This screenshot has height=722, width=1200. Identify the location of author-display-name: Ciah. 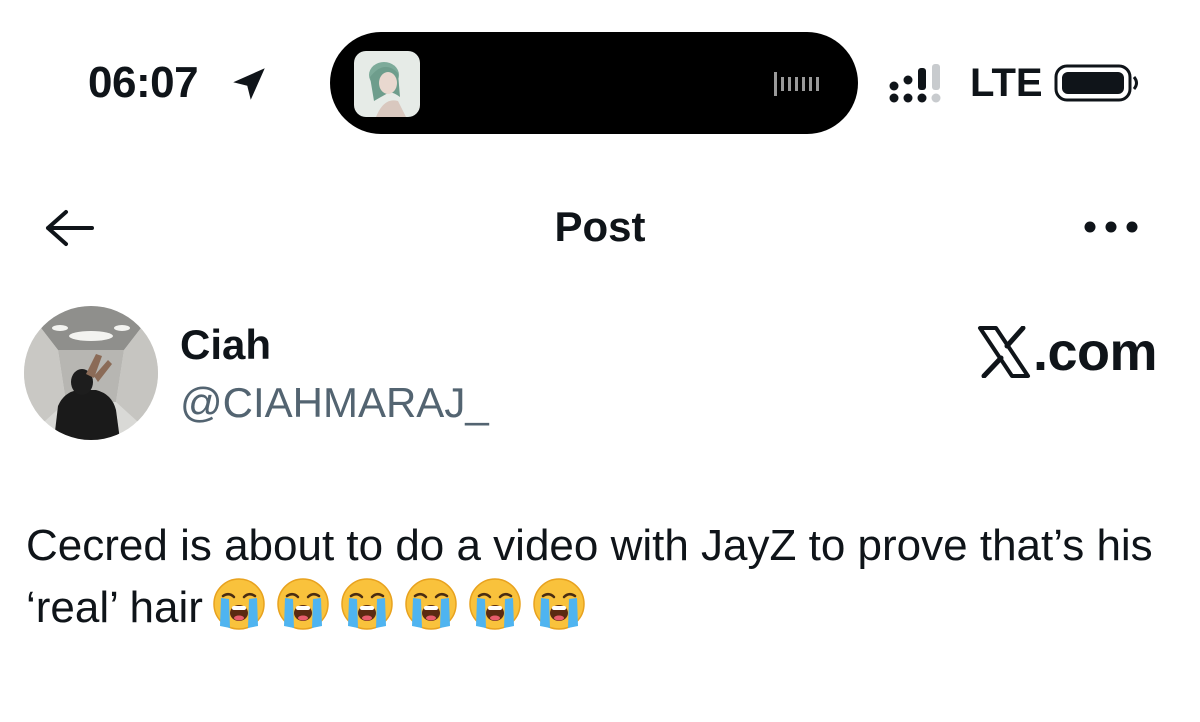
(225, 345).